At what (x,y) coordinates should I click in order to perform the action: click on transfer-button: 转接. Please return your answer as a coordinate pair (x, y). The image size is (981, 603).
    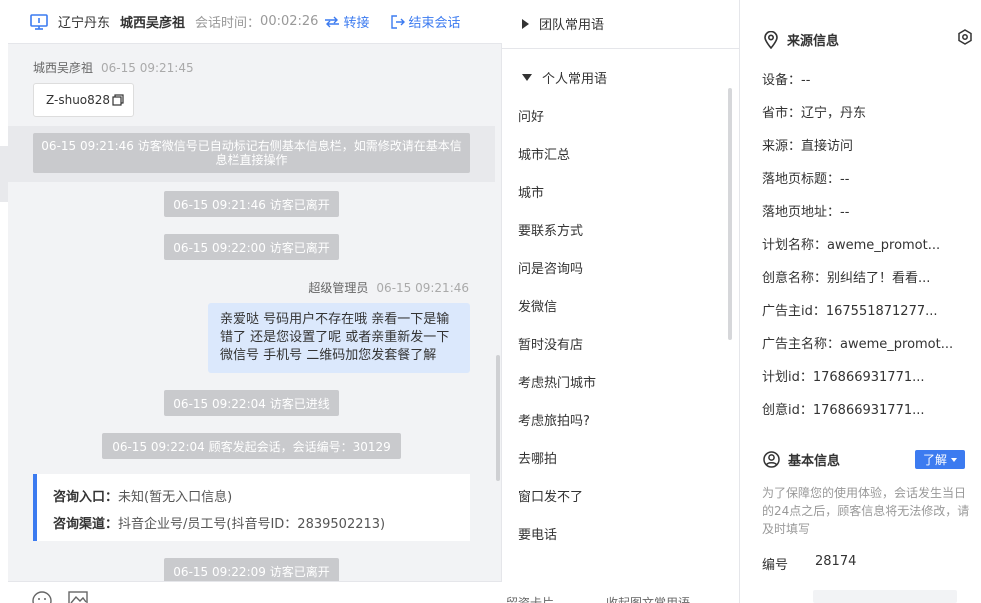
    Looking at the image, I should click on (346, 21).